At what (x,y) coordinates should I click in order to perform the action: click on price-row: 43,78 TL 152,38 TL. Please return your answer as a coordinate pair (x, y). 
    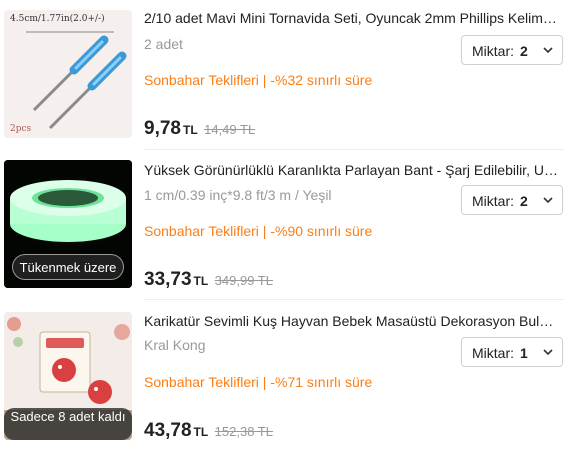
    Looking at the image, I should click on (208, 431).